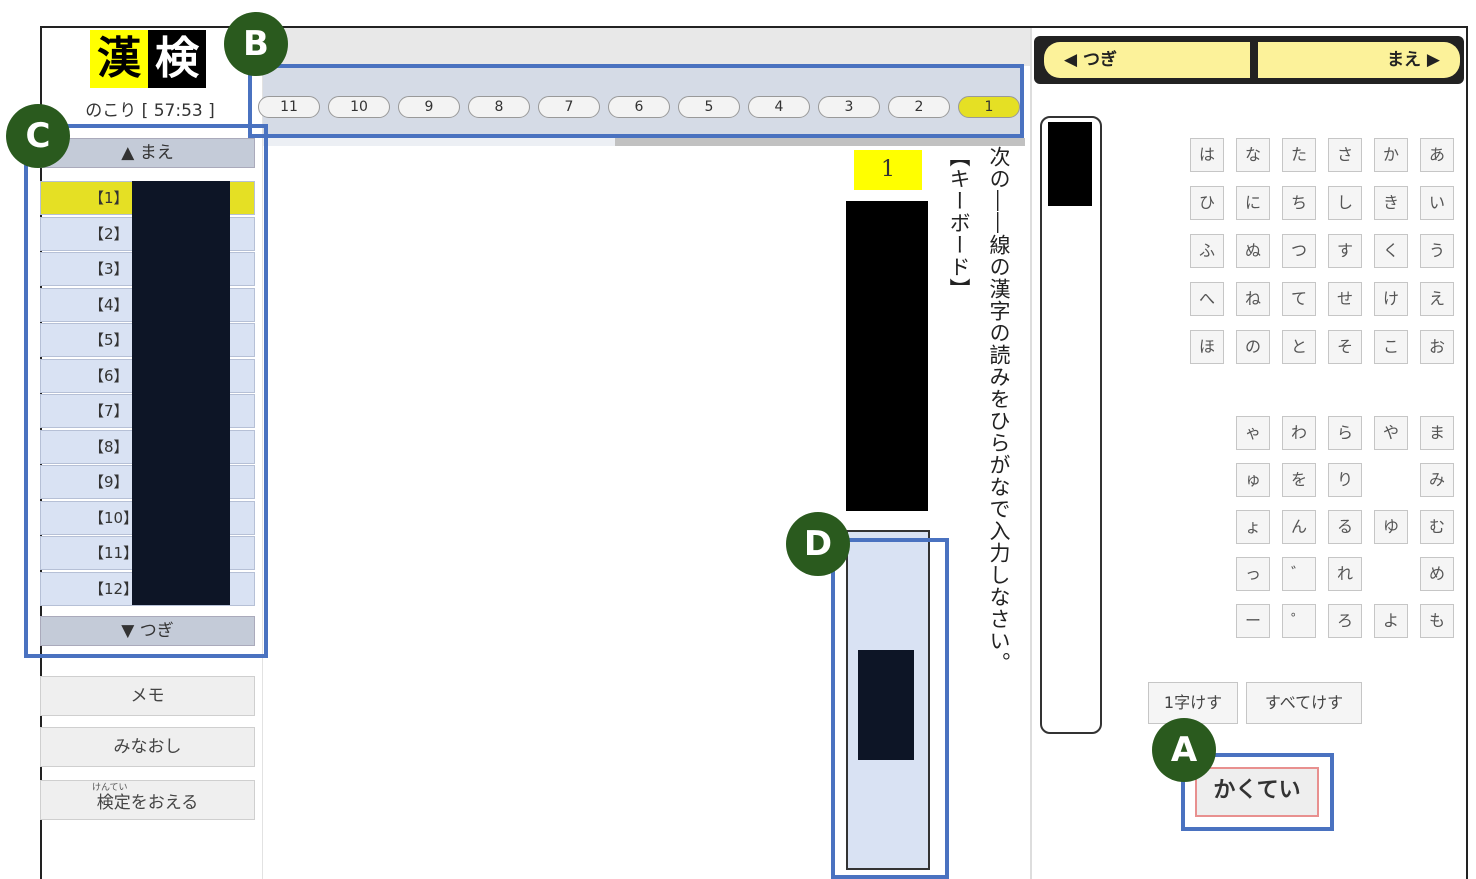 The image size is (1476, 879). I want to click on question-text-redaction, so click(887, 356).